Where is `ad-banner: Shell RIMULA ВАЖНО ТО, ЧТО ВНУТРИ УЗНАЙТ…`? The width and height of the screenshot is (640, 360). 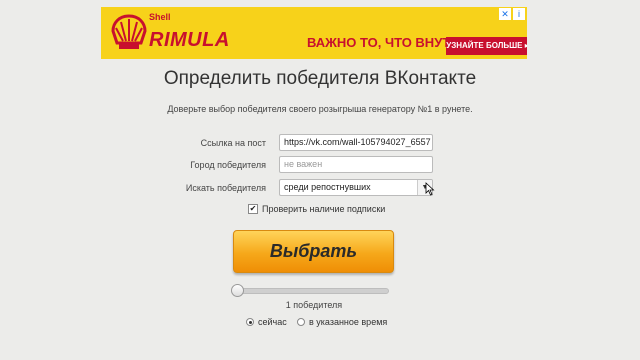 ad-banner: Shell RIMULA ВАЖНО ТО, ЧТО ВНУТРИ УЗНАЙТ… is located at coordinates (314, 33).